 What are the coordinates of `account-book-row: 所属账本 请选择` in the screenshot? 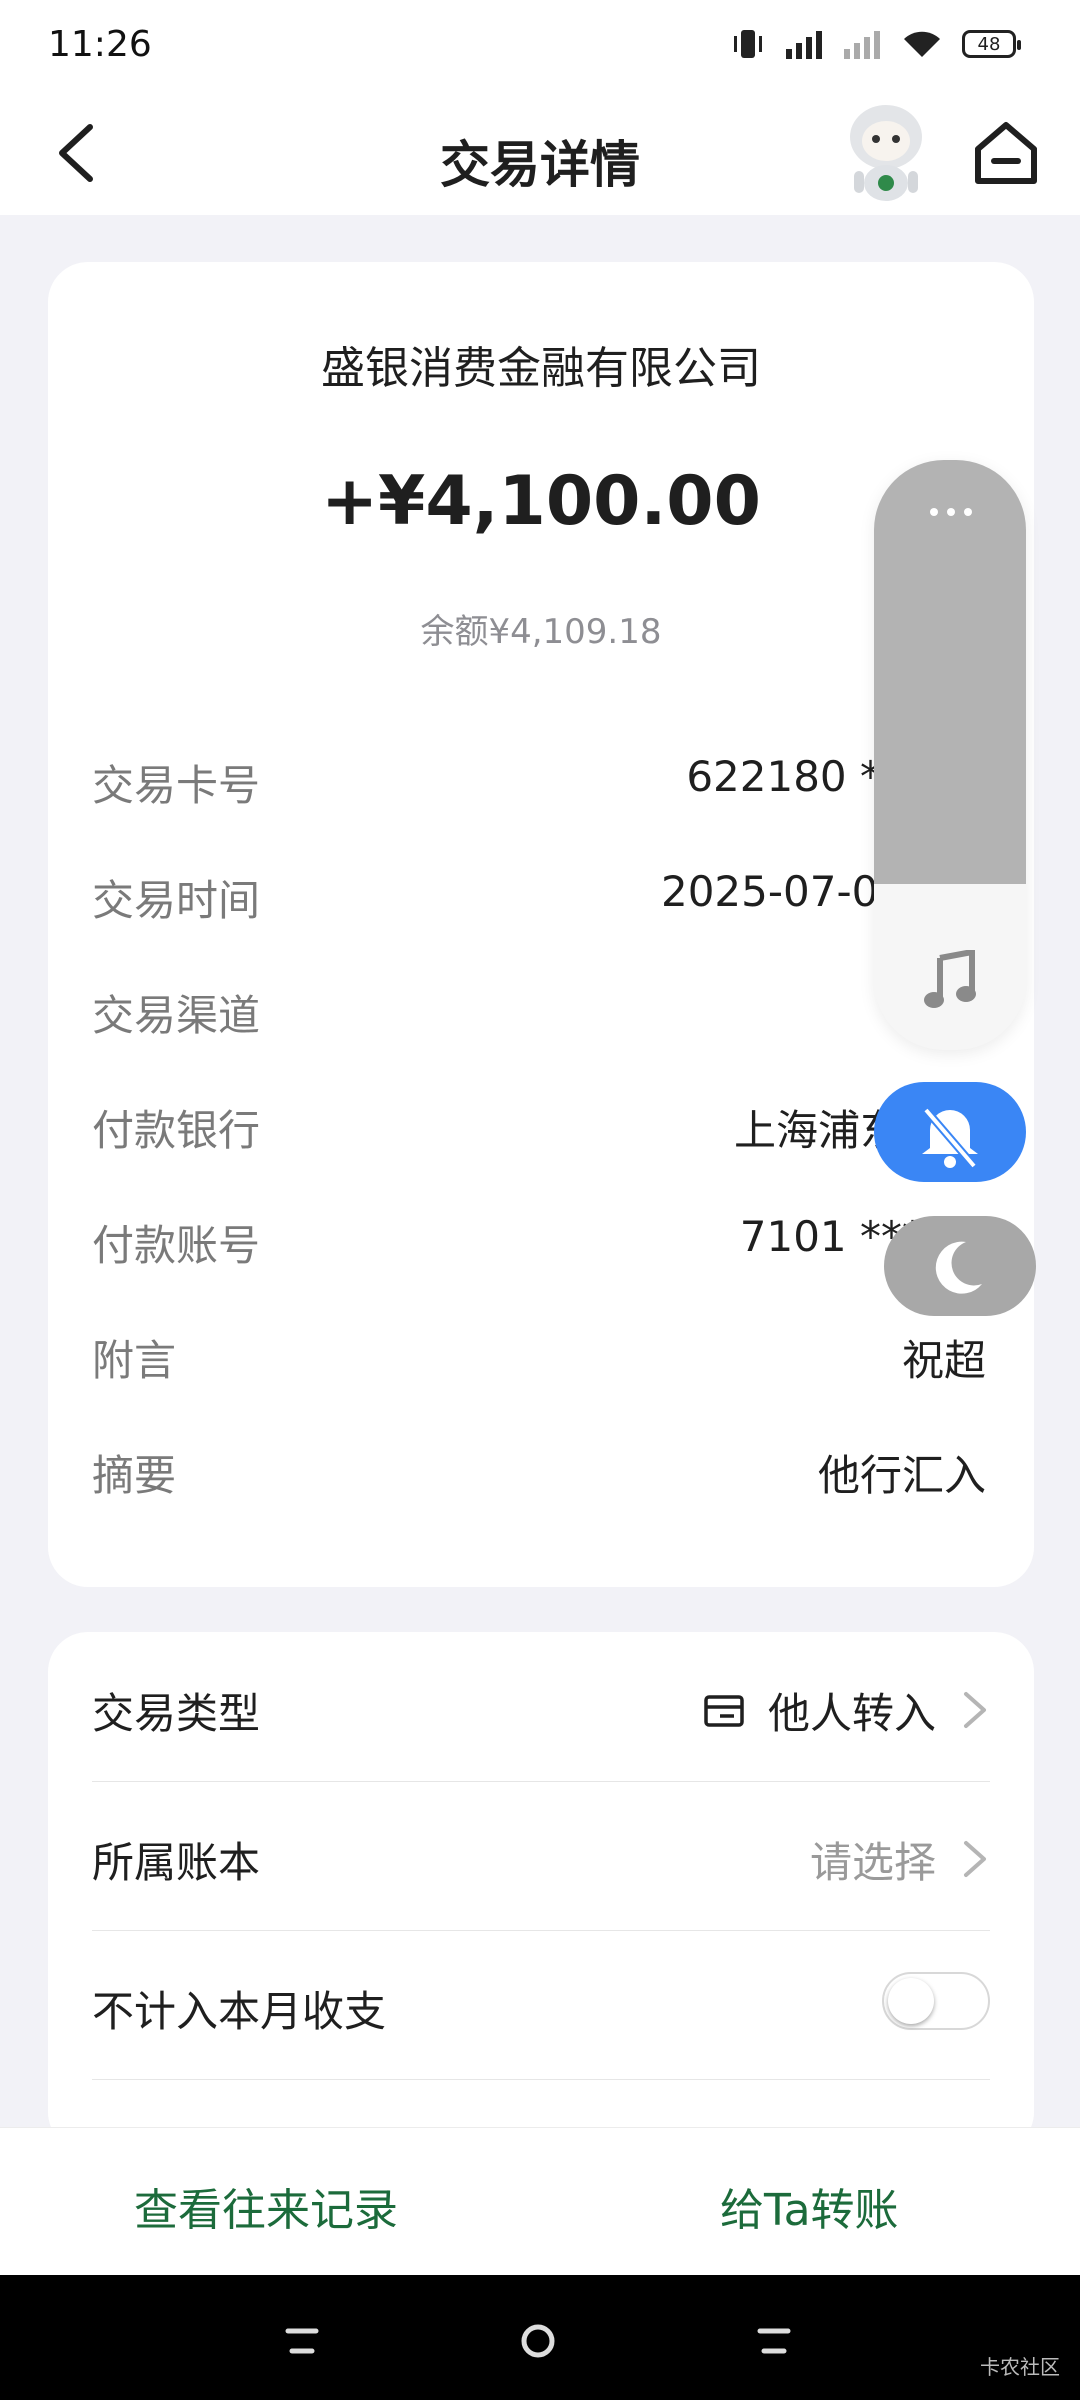 It's located at (541, 1856).